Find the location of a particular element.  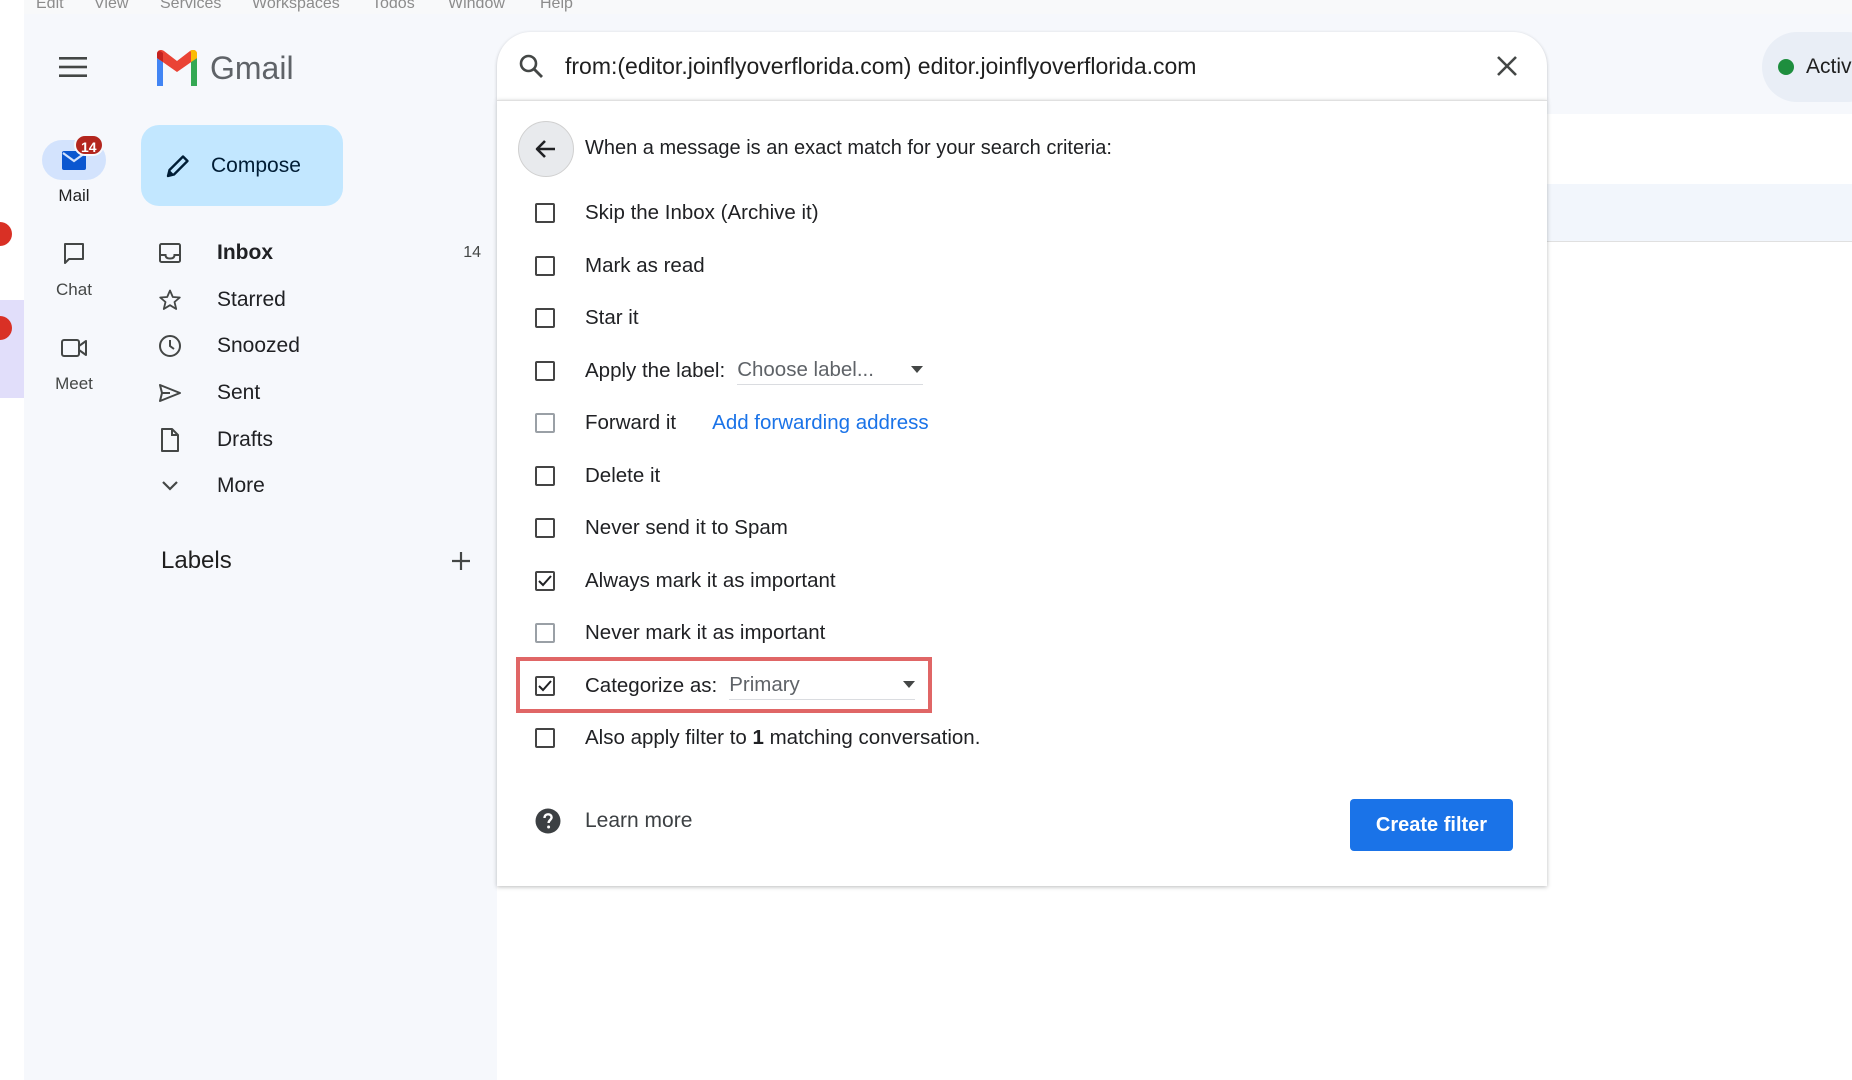

option-mark-as-read: Mark as read is located at coordinates (620, 266).